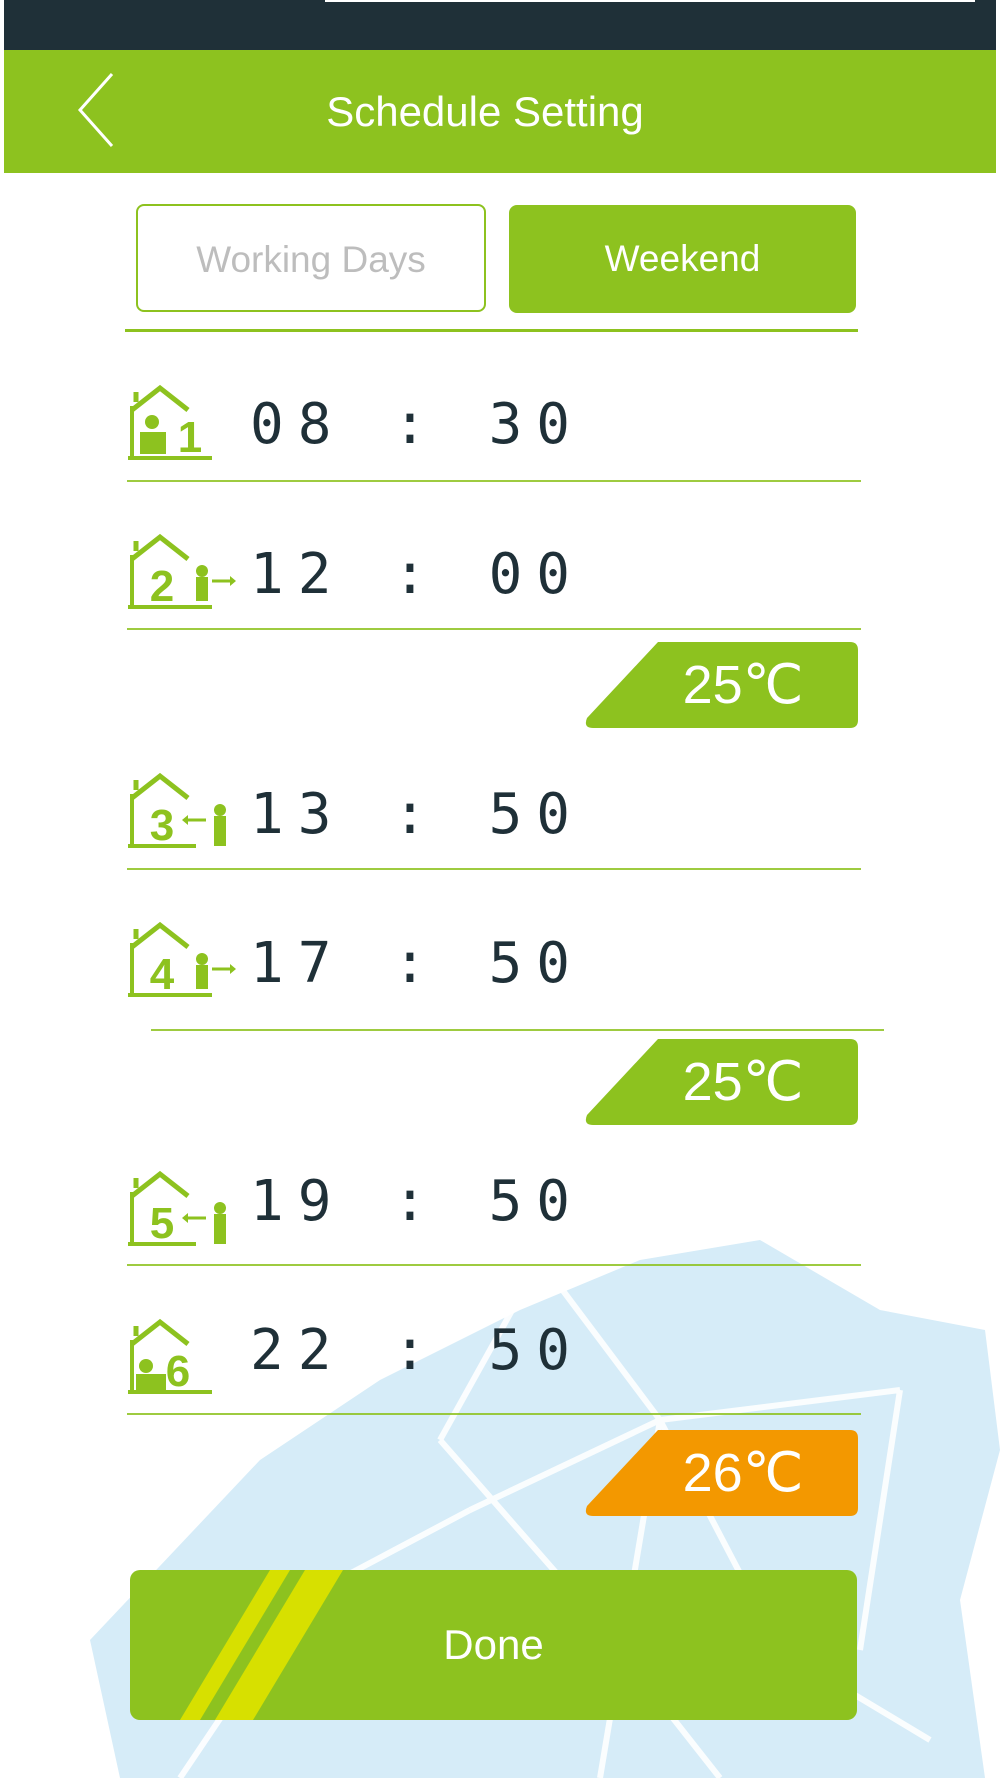 Image resolution: width=1000 pixels, height=1778 pixels. What do you see at coordinates (177, 1209) in the screenshot?
I see `home-return-icon: 5` at bounding box center [177, 1209].